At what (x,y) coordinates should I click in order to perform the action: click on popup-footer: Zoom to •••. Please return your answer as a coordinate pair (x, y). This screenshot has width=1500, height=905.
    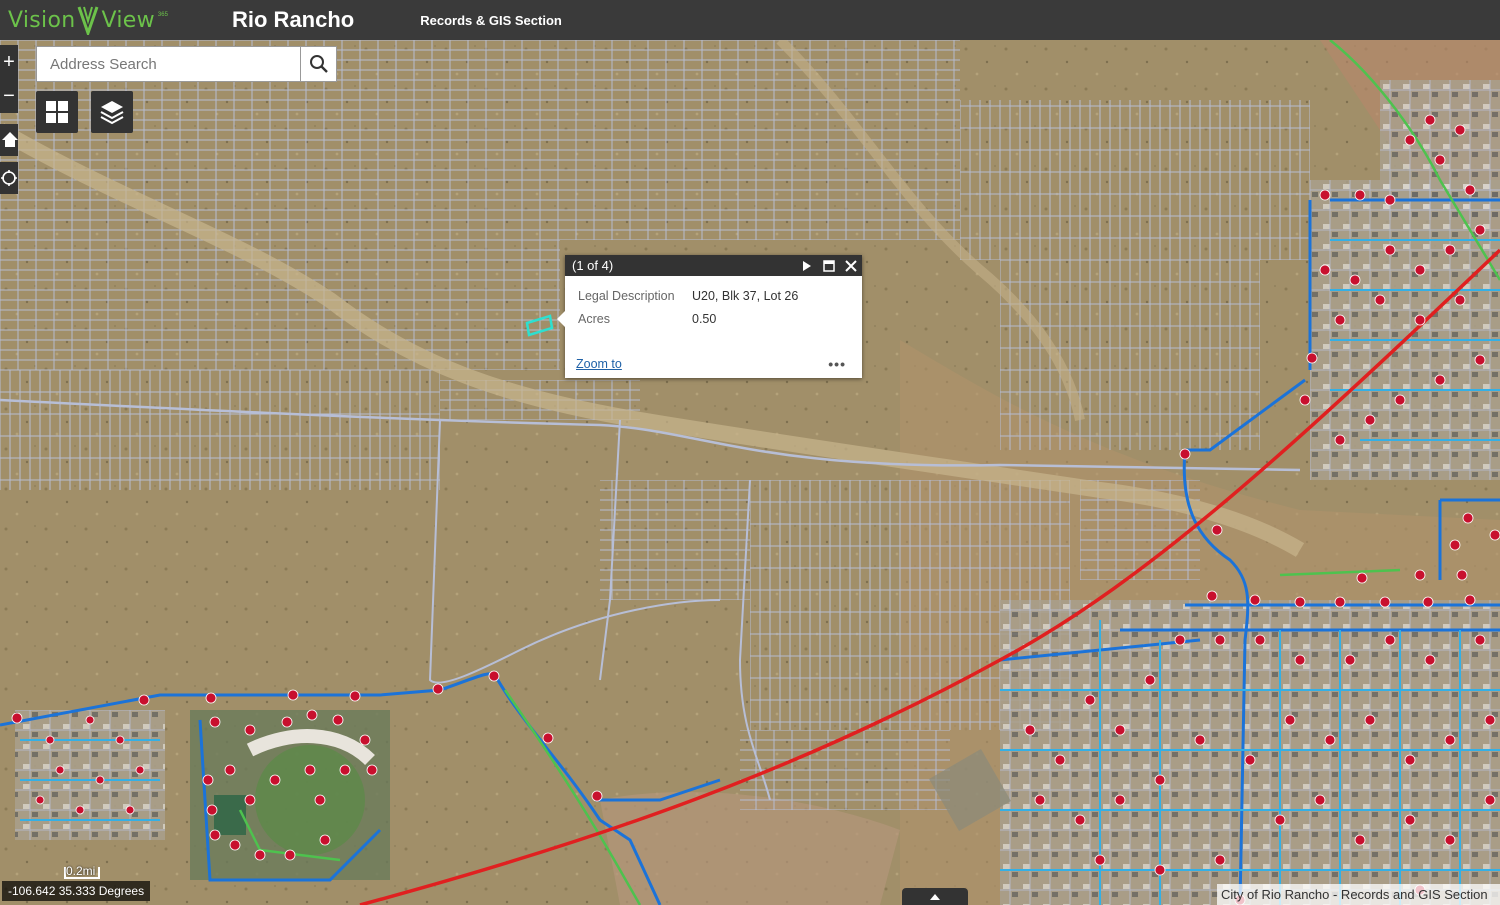
    Looking at the image, I should click on (711, 364).